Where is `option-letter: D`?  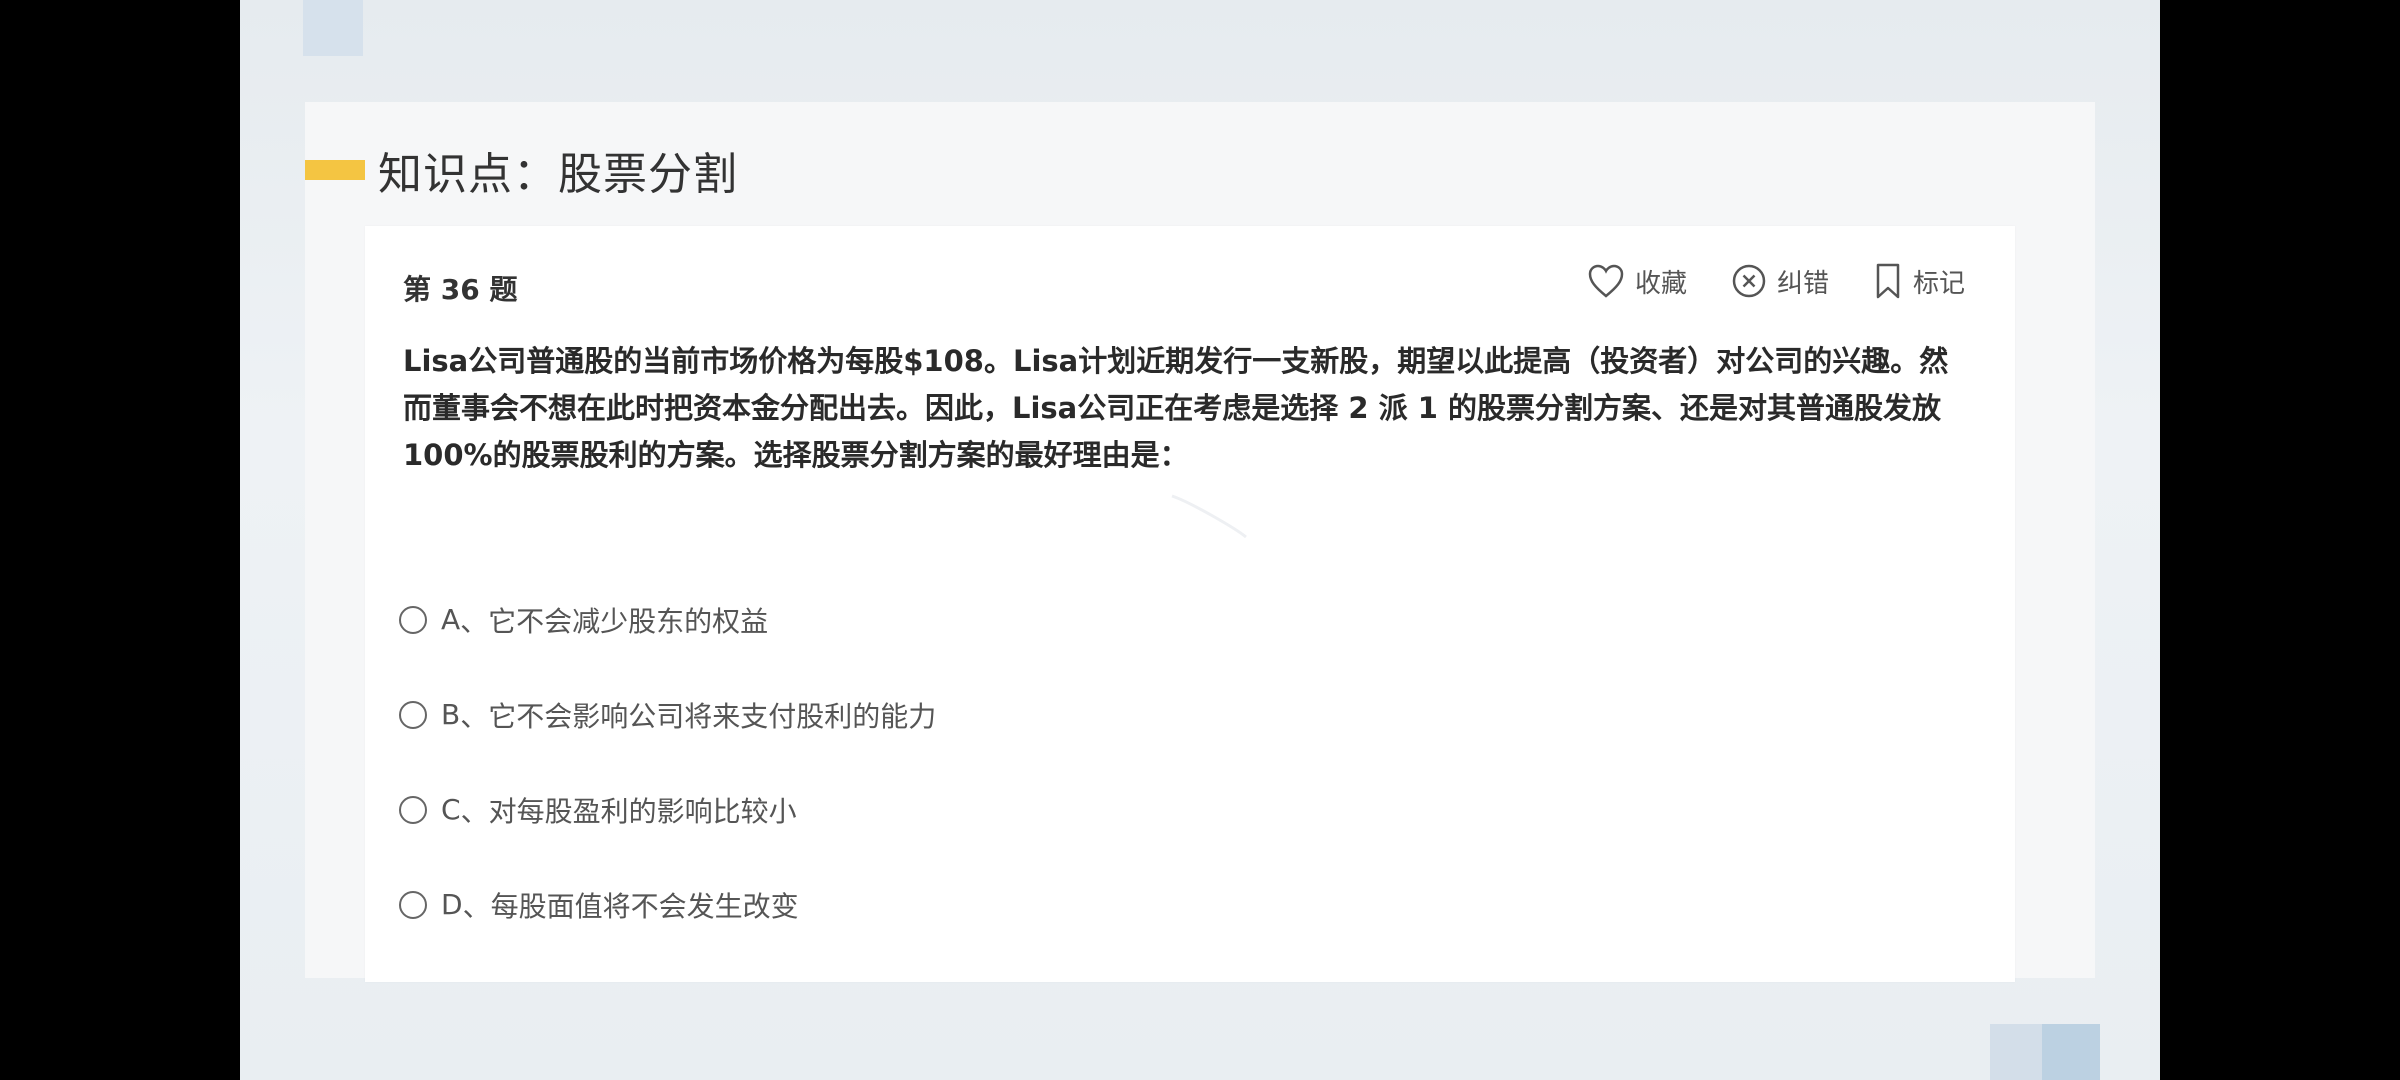 option-letter: D is located at coordinates (452, 904).